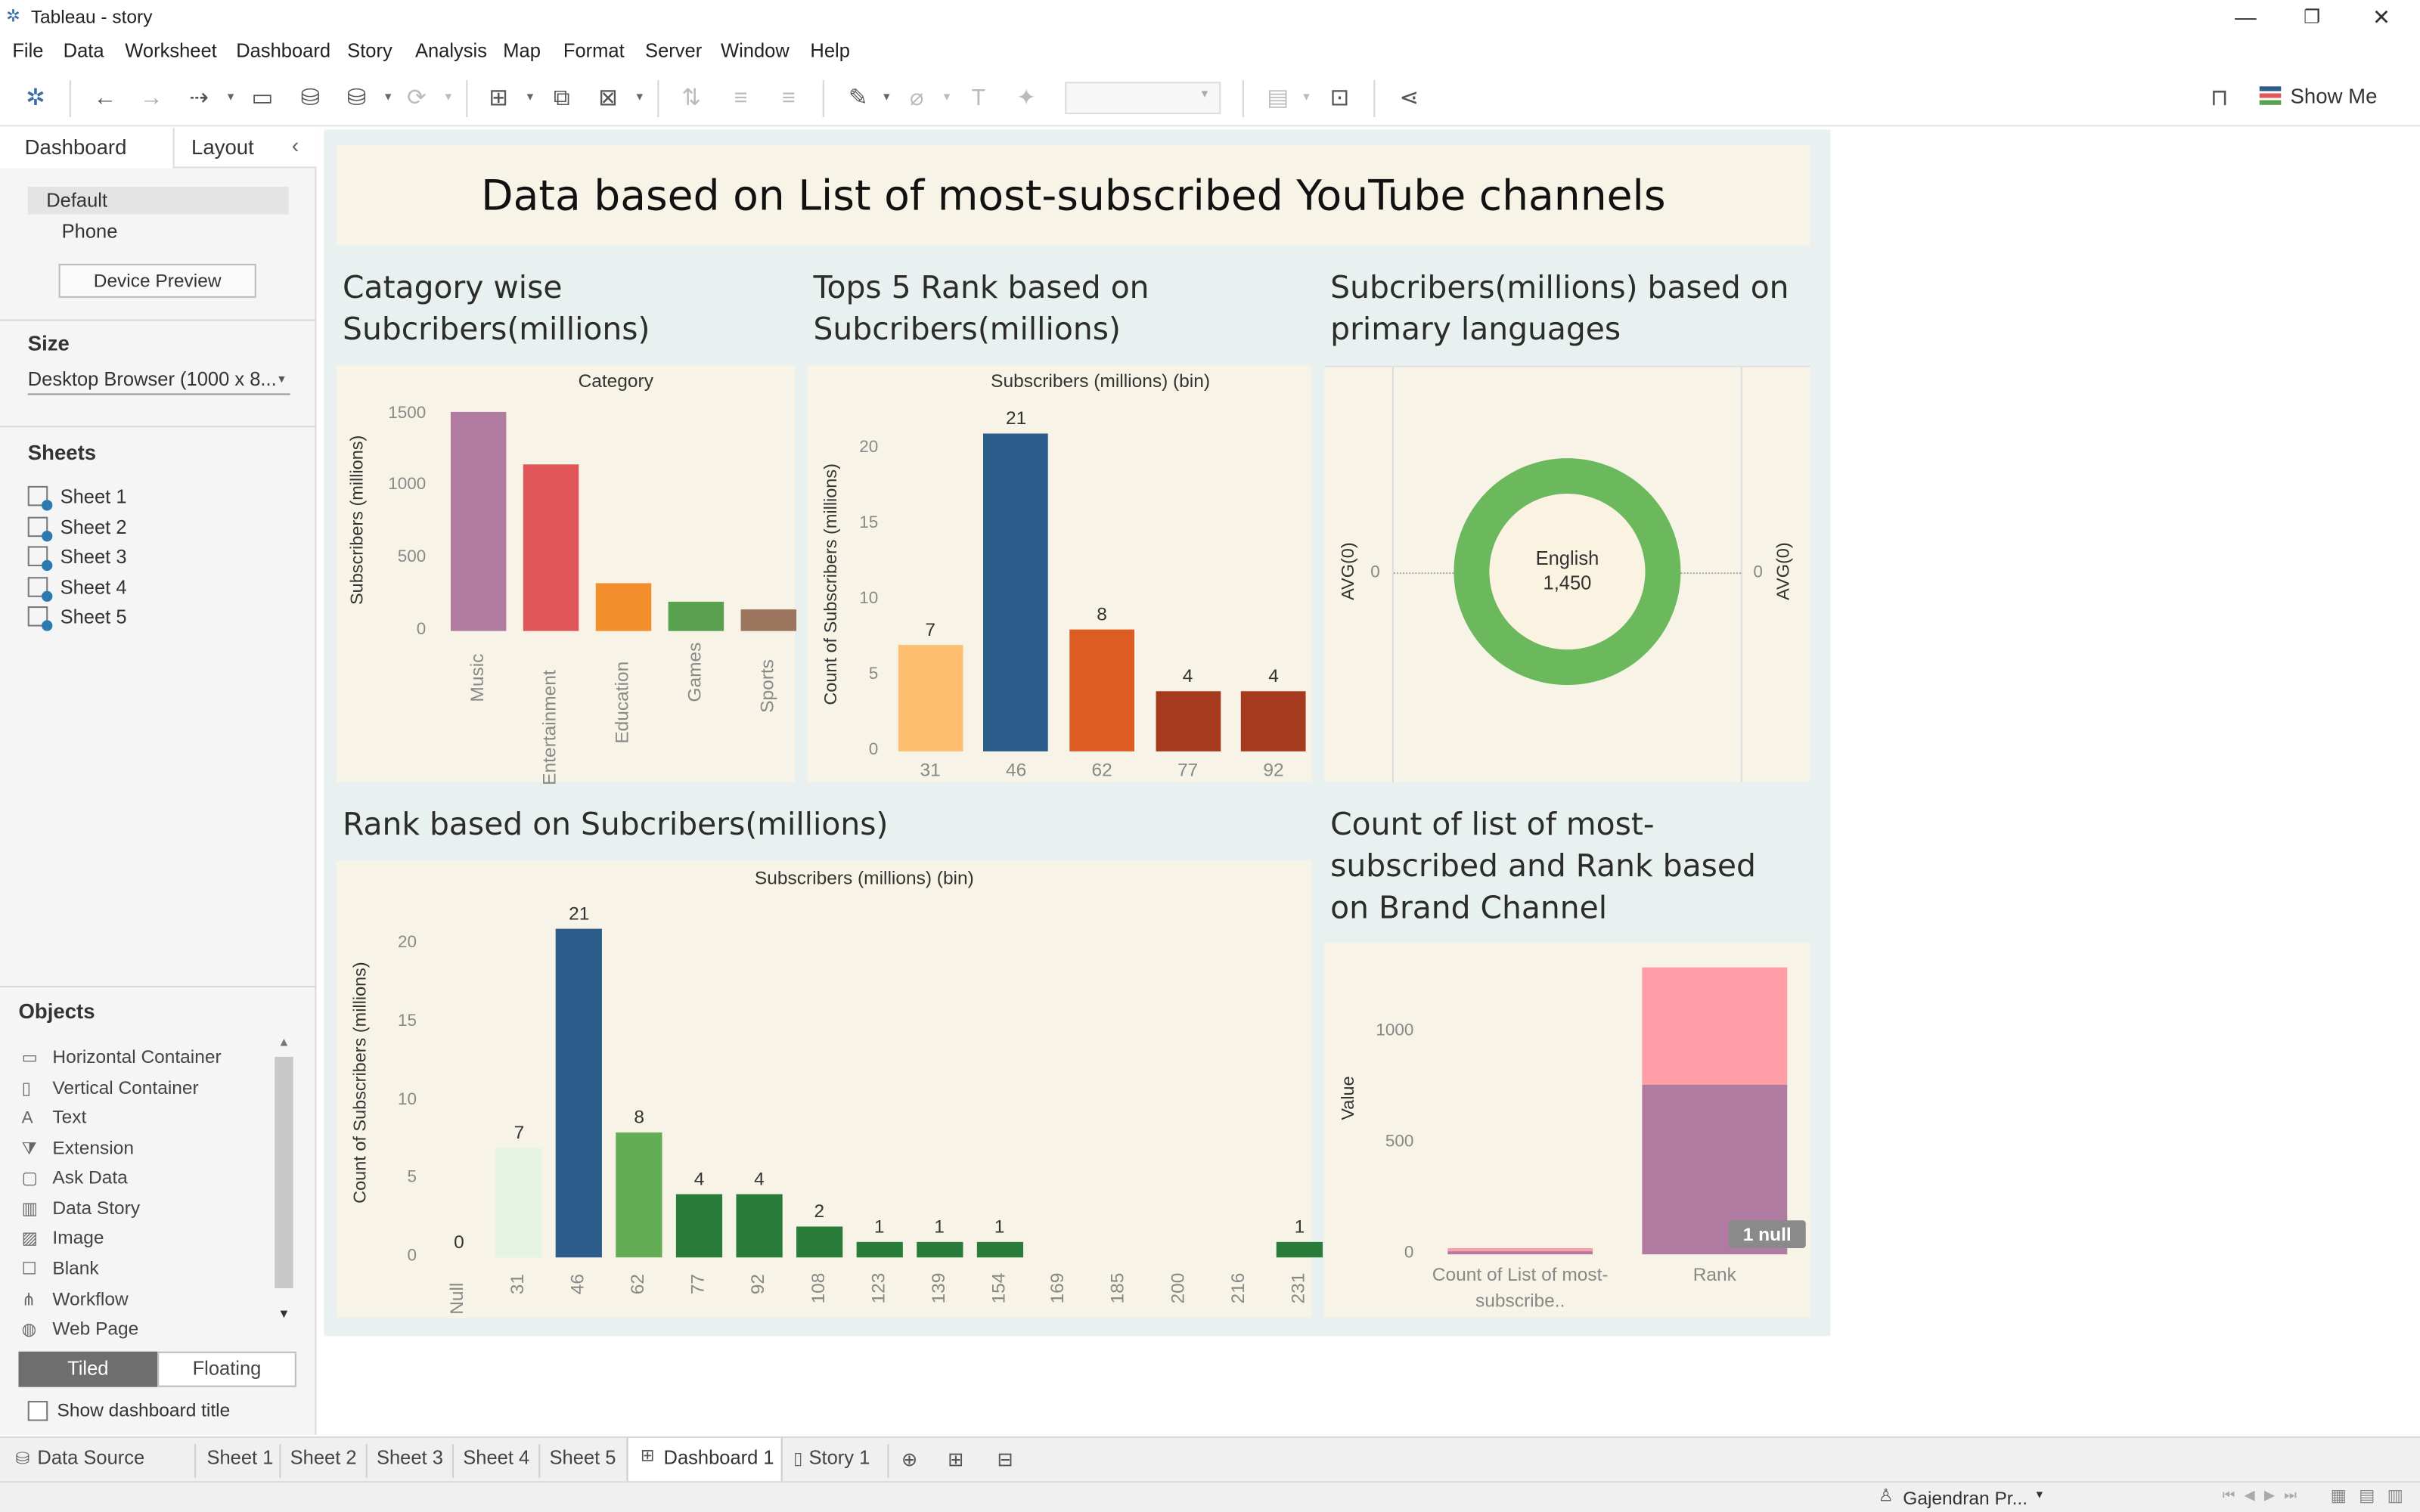  I want to click on new-dashboard-tab-icon: ⊞, so click(956, 1461).